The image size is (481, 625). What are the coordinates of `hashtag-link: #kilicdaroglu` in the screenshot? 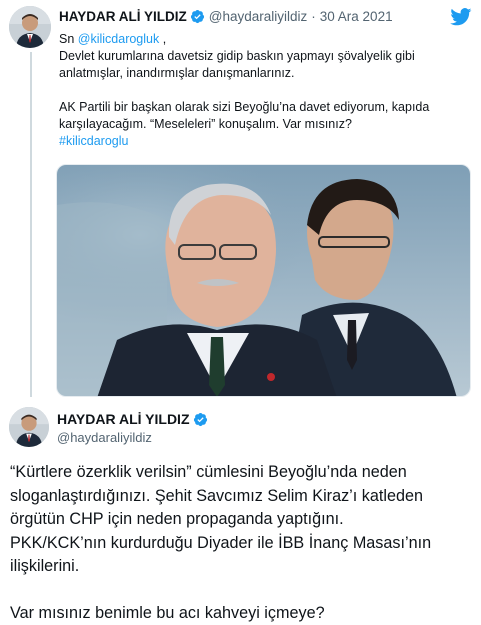 It's located at (93, 141).